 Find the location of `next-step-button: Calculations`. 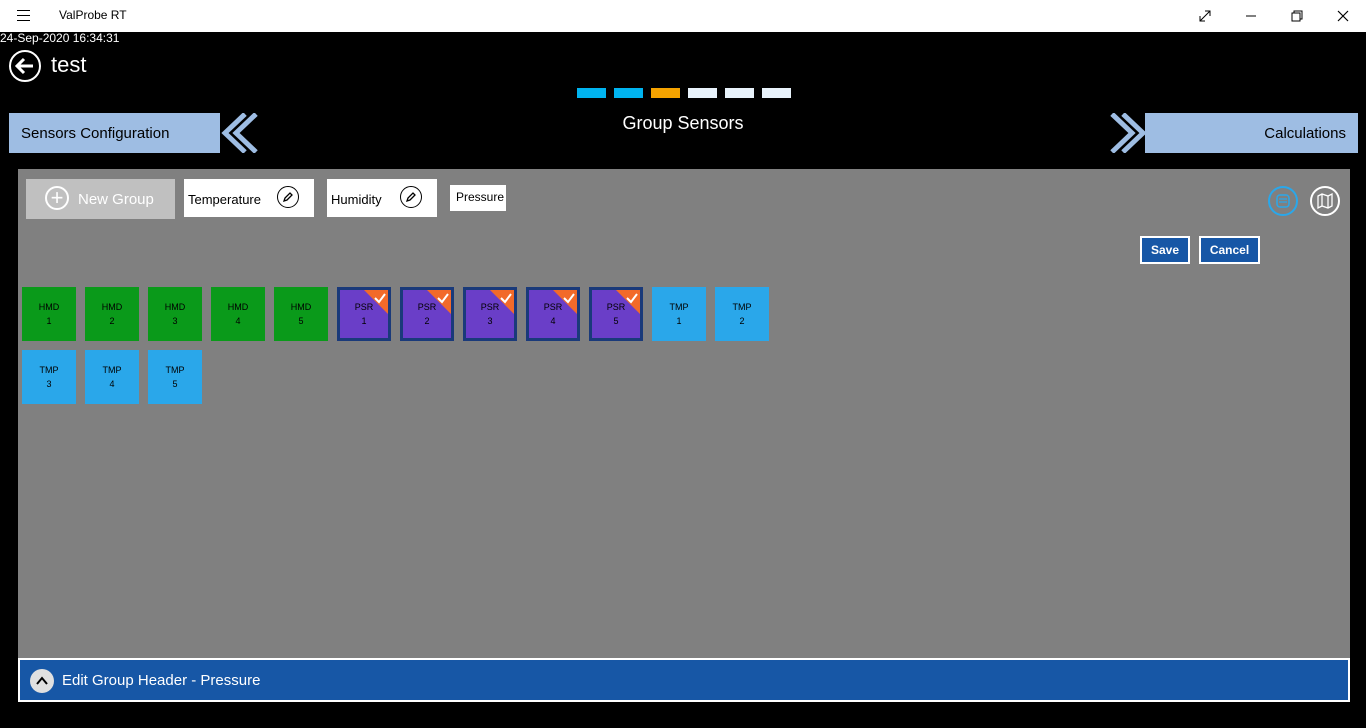

next-step-button: Calculations is located at coordinates (1251, 133).